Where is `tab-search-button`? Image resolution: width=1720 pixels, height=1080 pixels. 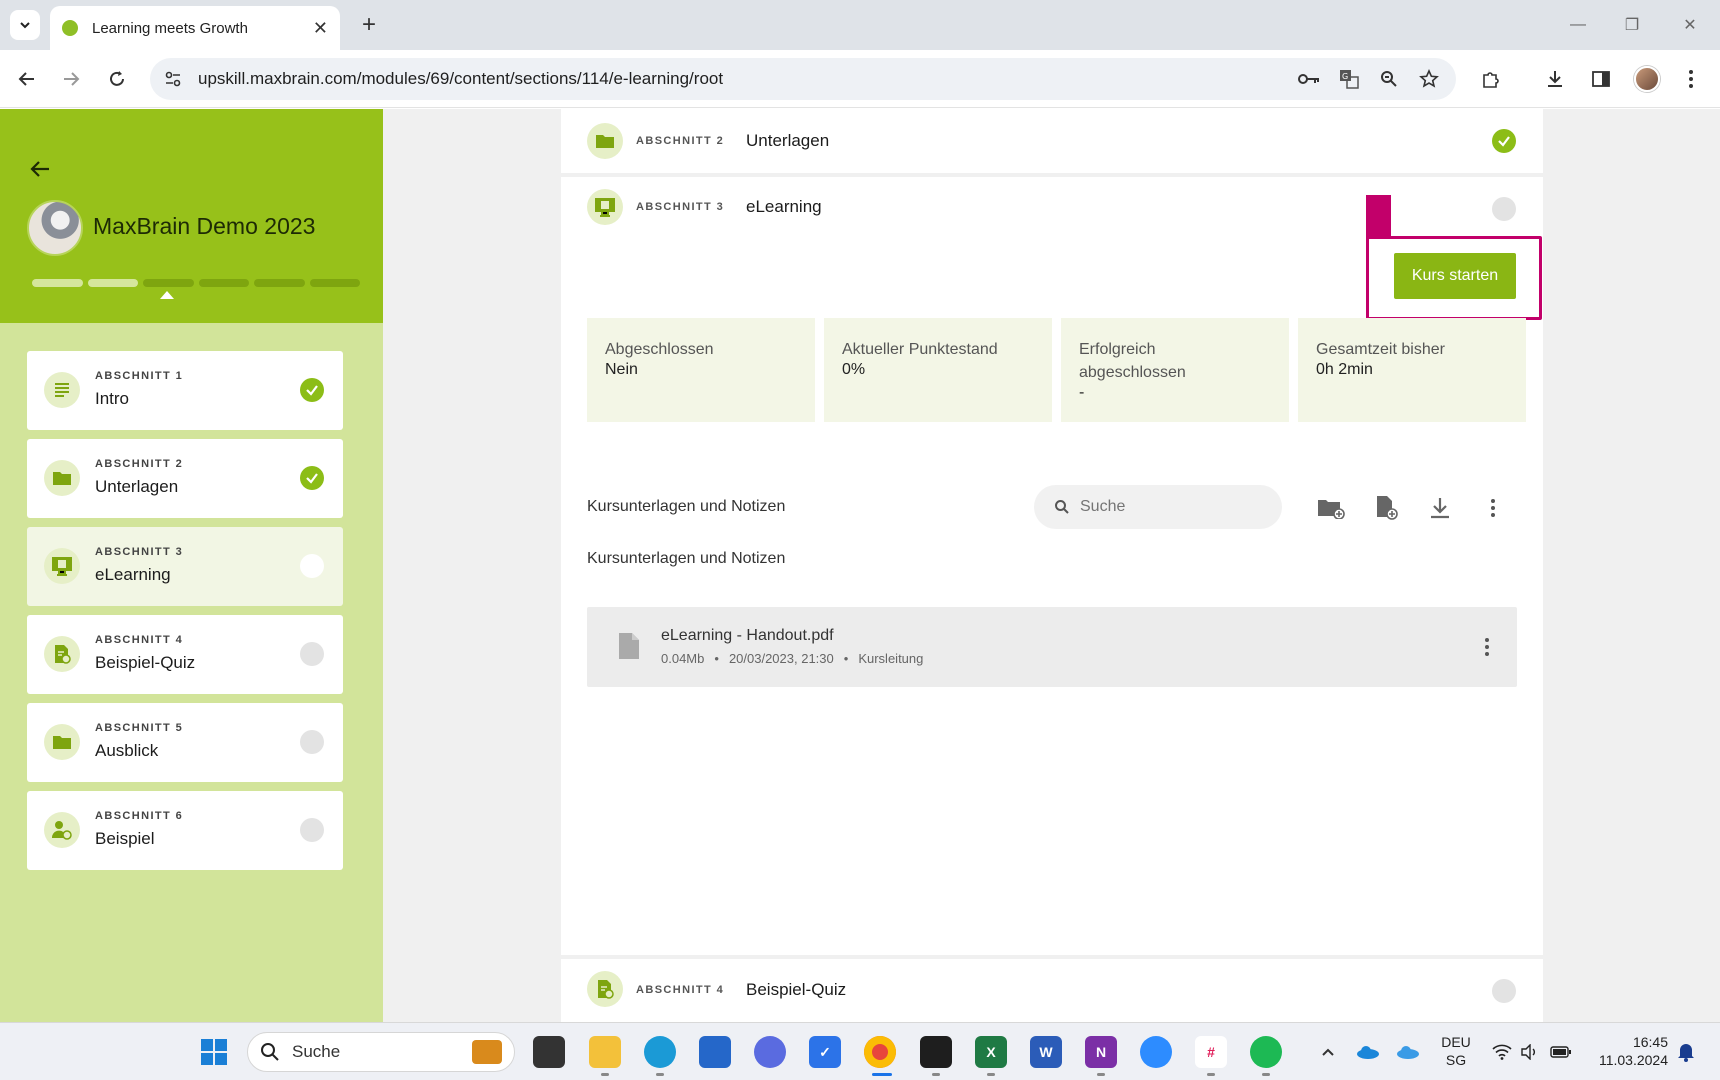
tab-search-button is located at coordinates (25, 25).